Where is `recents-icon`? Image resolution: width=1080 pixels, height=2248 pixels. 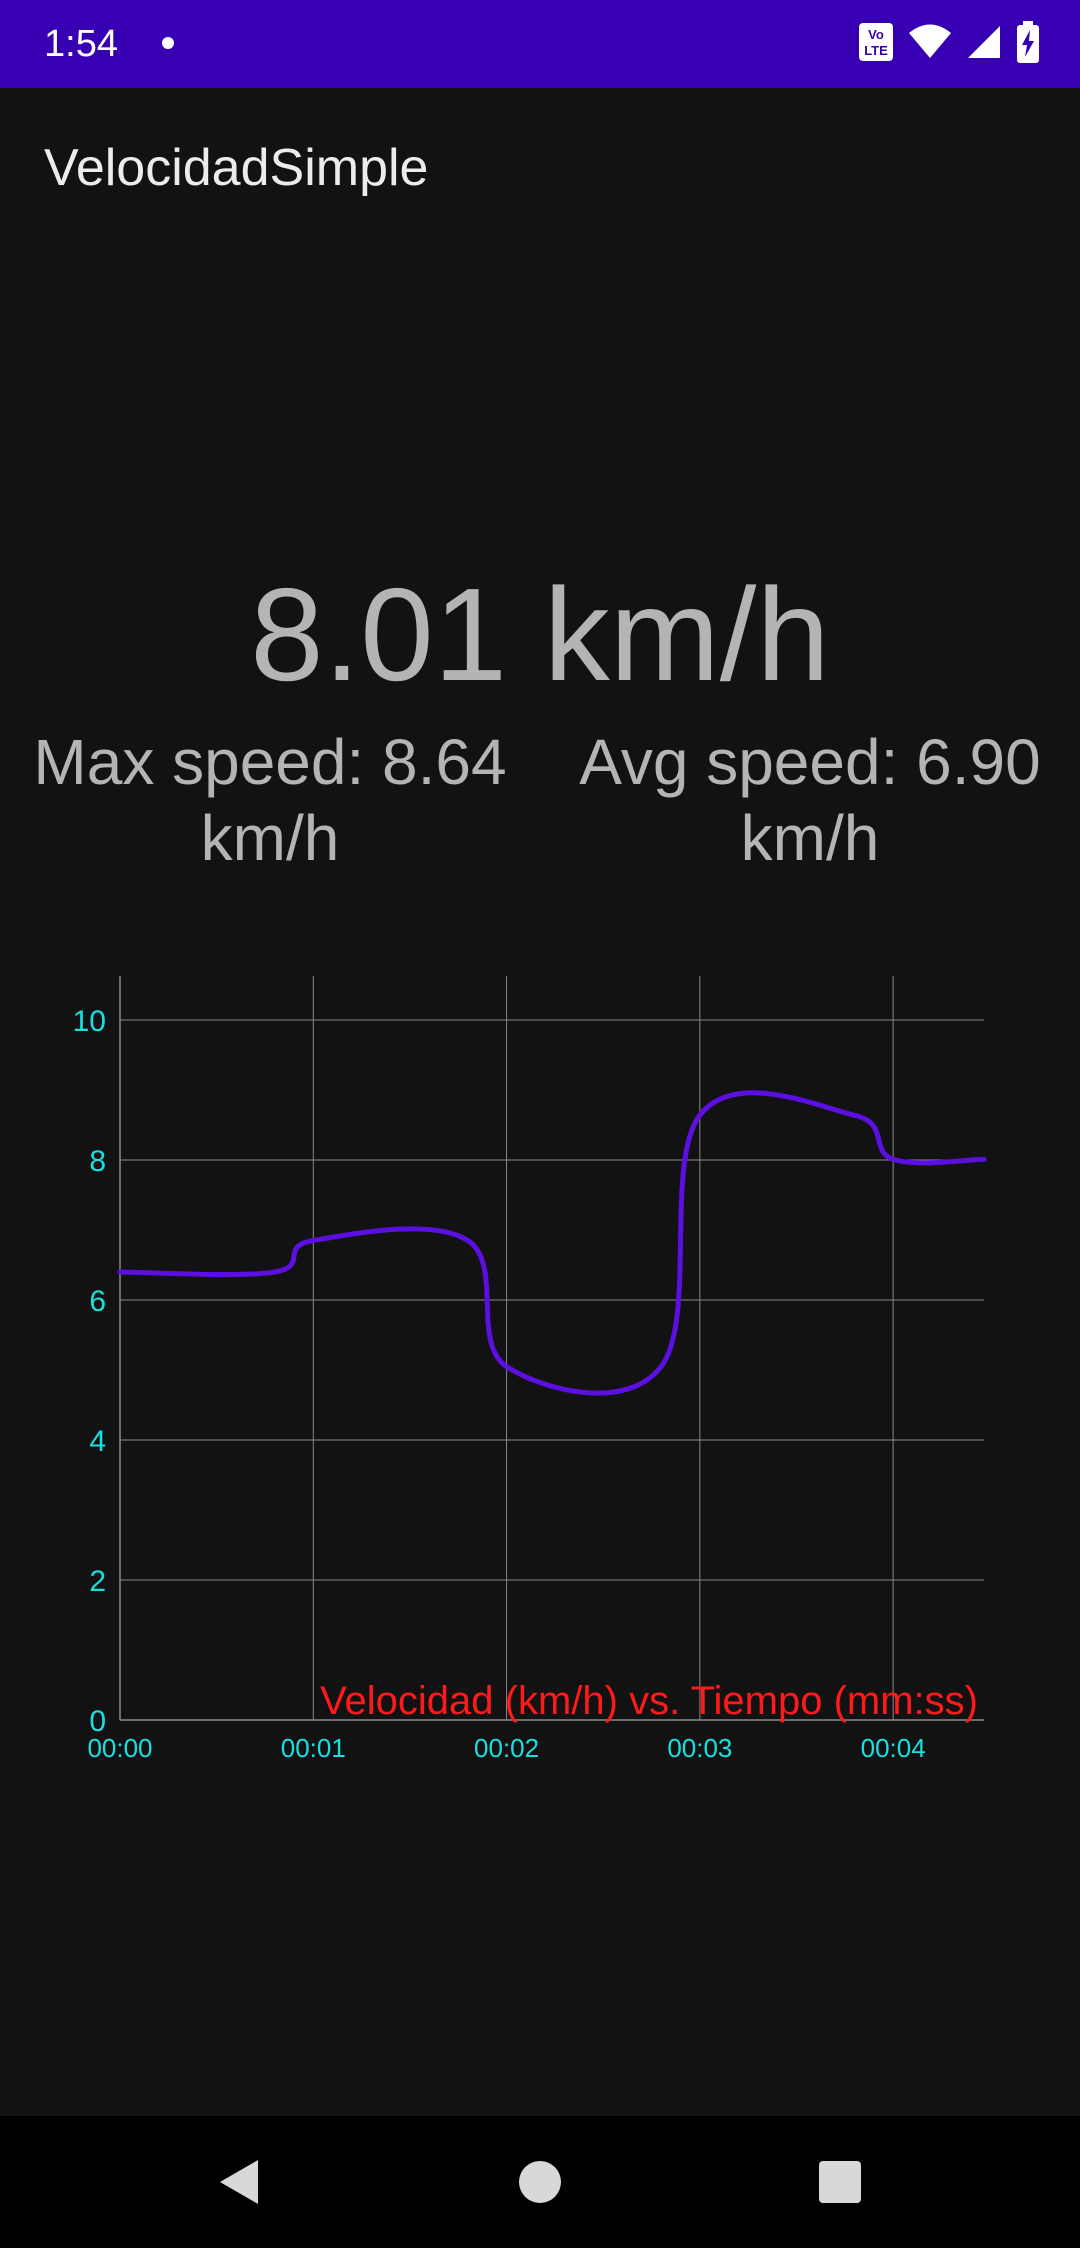
recents-icon is located at coordinates (840, 2182).